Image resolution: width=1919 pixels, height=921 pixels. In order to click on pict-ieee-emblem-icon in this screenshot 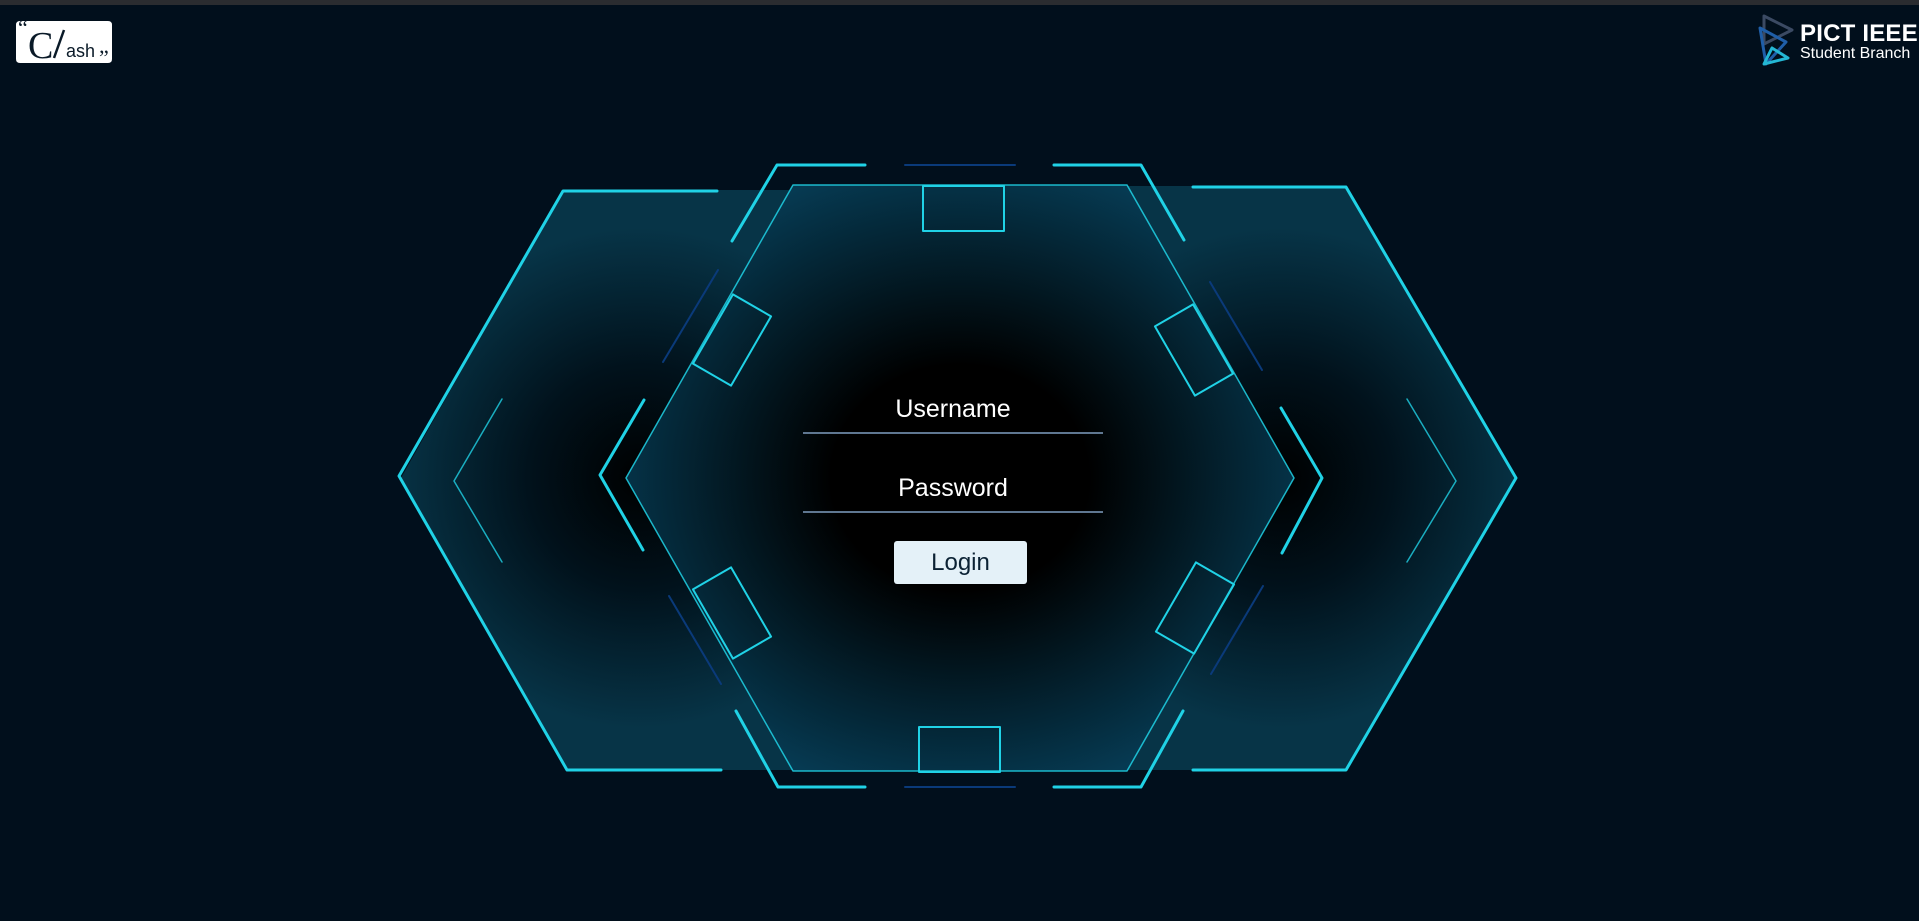, I will do `click(1776, 40)`.